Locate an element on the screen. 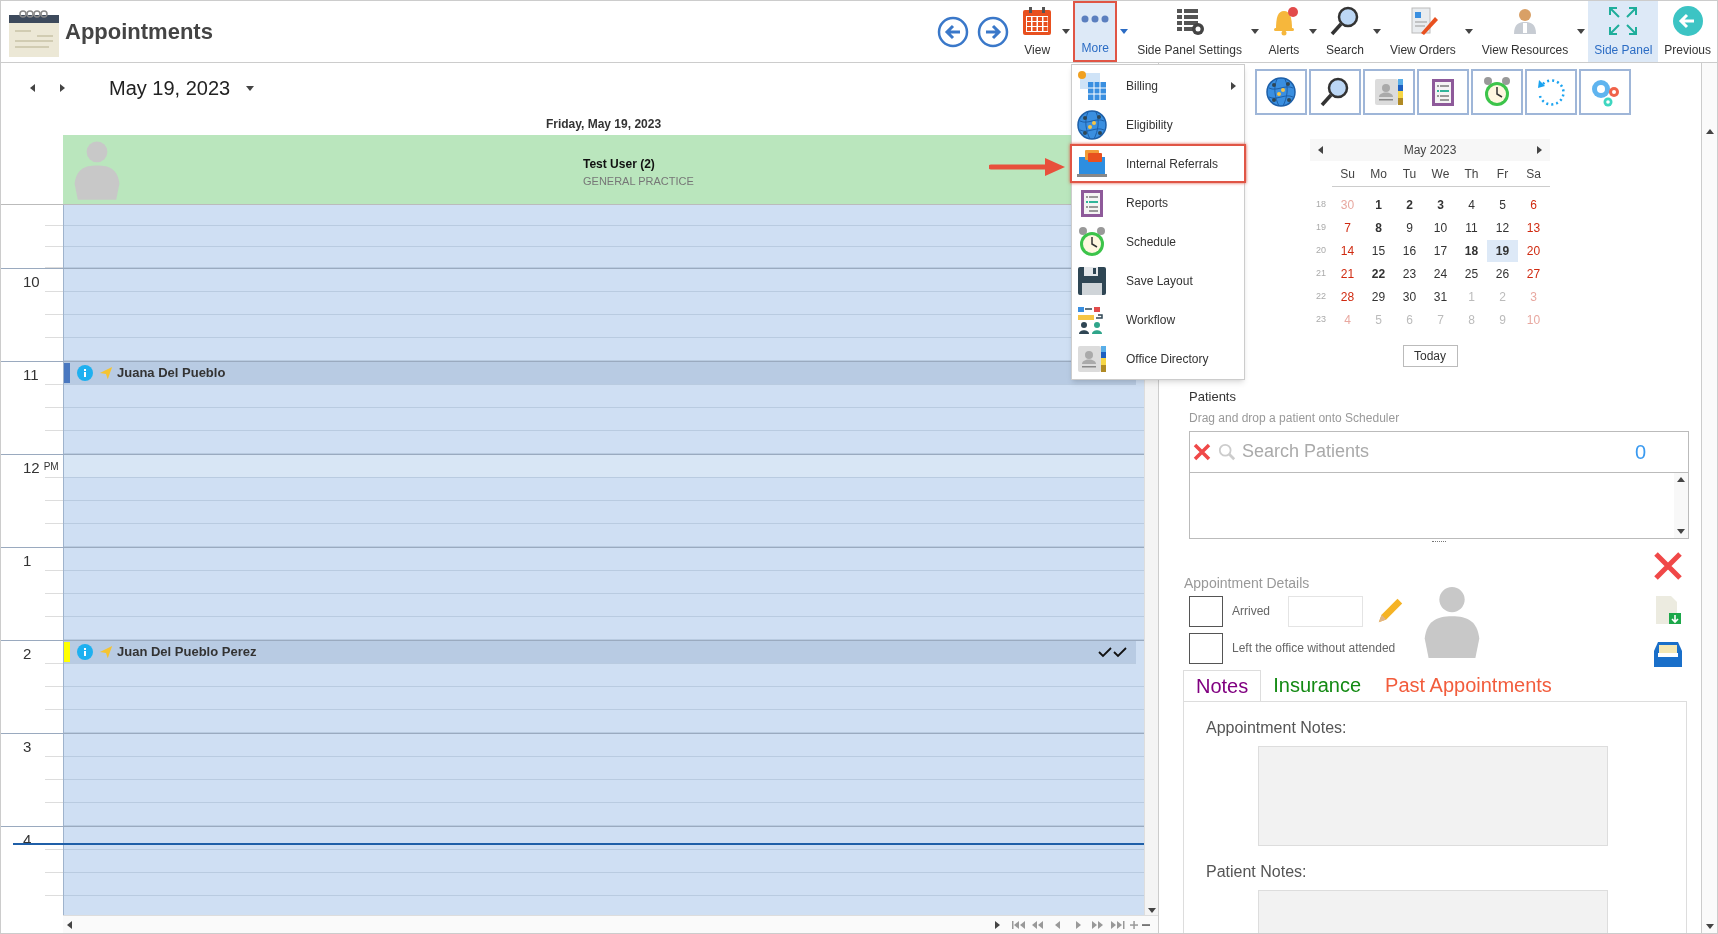  search-icon is located at coordinates (1227, 451).